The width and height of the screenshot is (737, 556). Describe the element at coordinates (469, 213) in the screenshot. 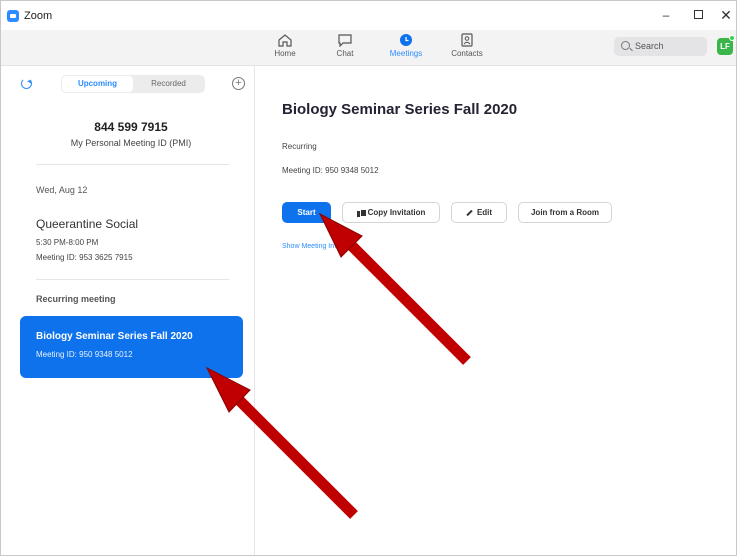

I see `pencil-icon` at that location.